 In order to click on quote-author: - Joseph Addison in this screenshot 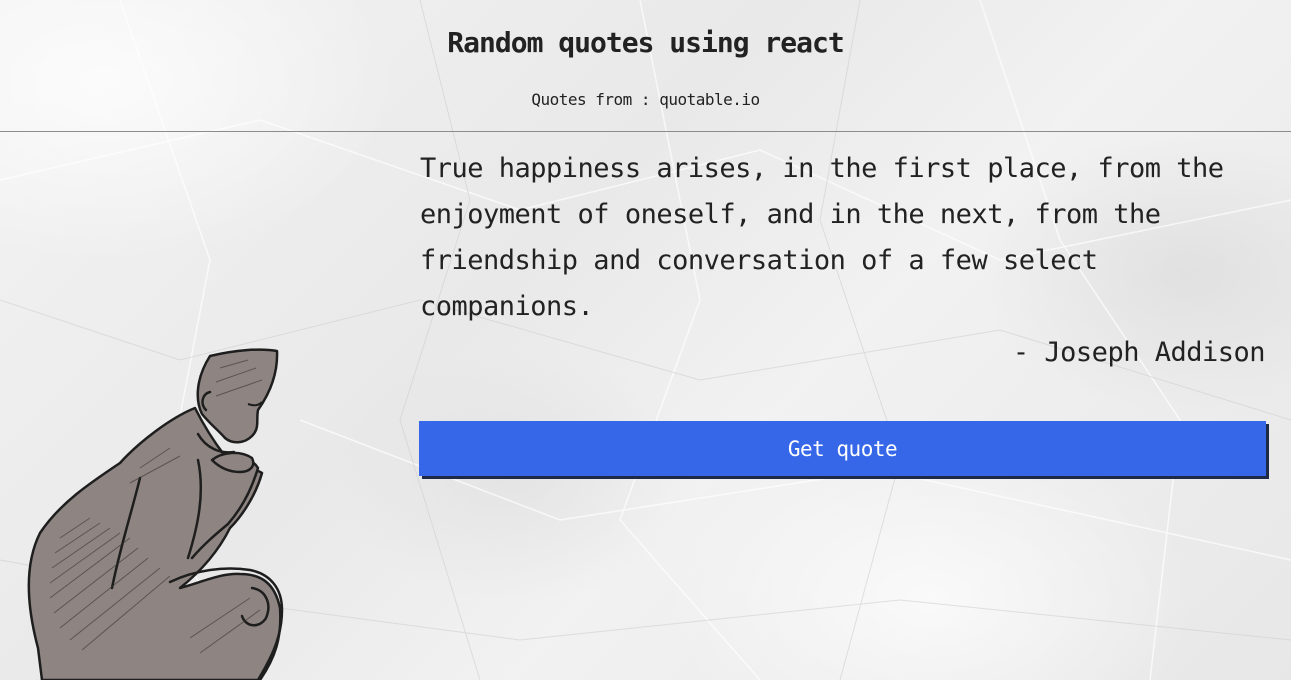, I will do `click(1139, 352)`.